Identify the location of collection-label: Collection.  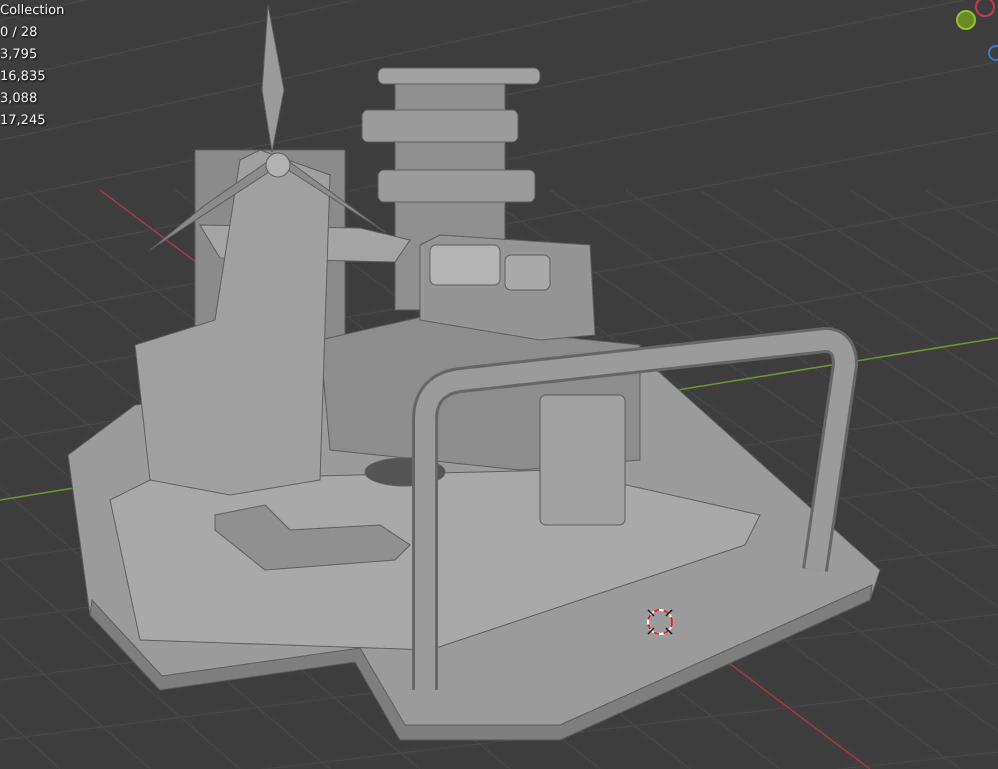
(32, 11).